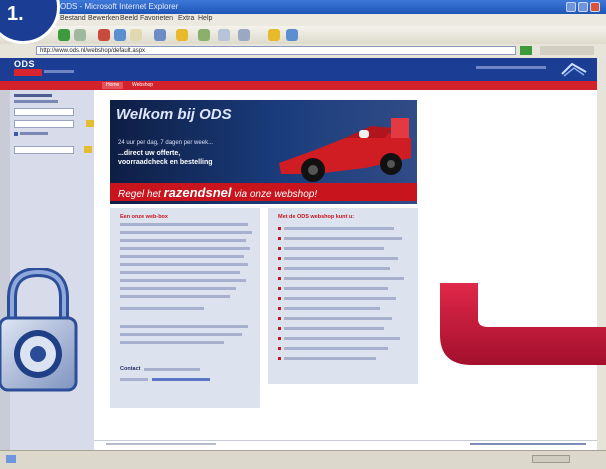 This screenshot has width=606, height=469. What do you see at coordinates (142, 85) in the screenshot?
I see `tab-webshop: Webshop` at bounding box center [142, 85].